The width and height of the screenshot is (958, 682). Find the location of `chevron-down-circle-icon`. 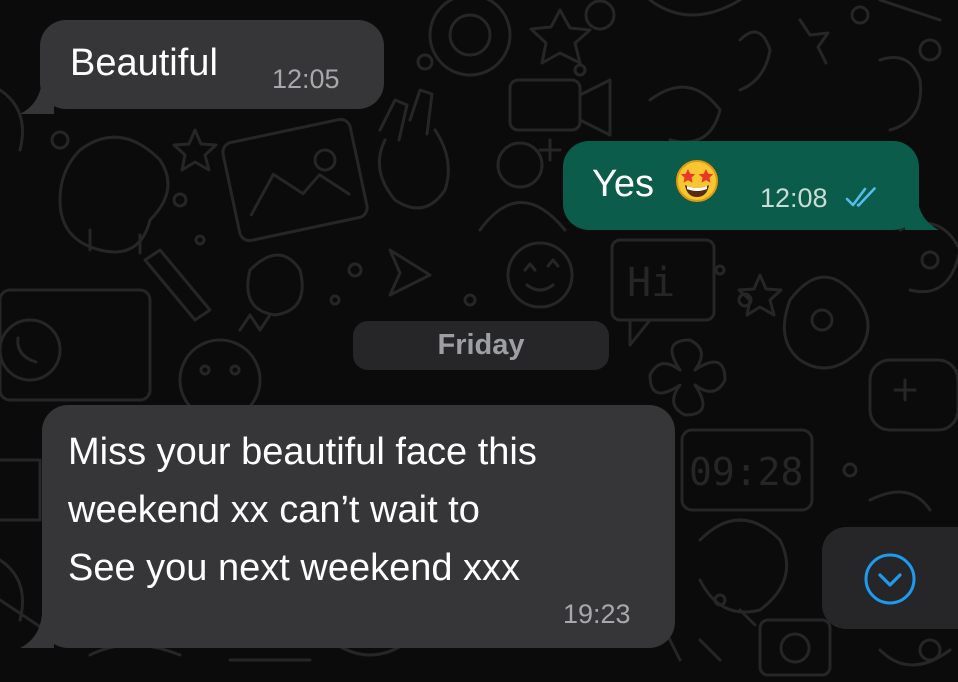

chevron-down-circle-icon is located at coordinates (890, 579).